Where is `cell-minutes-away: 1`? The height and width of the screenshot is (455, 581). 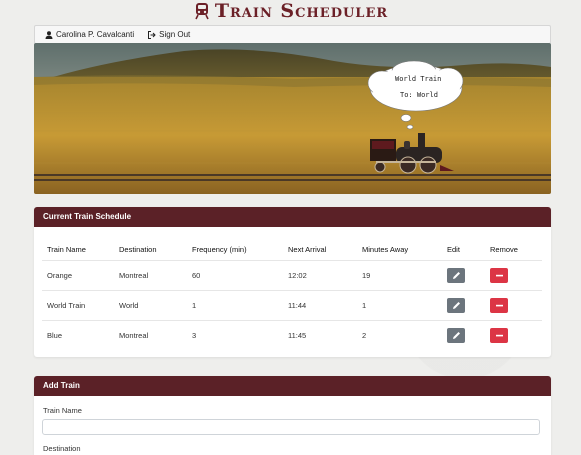 cell-minutes-away: 1 is located at coordinates (399, 305).